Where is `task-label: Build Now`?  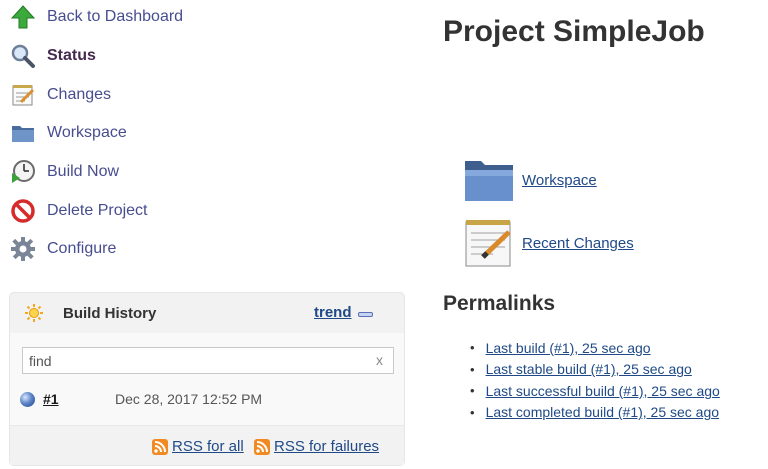
task-label: Build Now is located at coordinates (83, 172).